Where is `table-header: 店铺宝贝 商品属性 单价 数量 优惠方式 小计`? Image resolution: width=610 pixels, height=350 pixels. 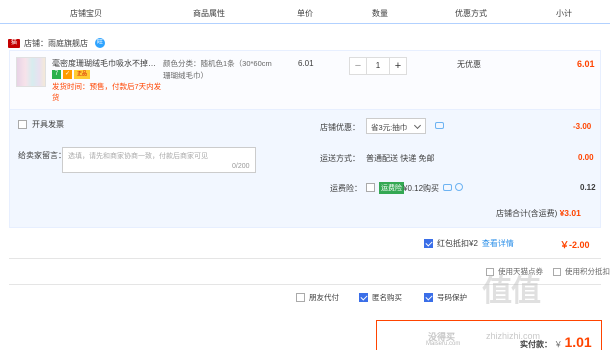
table-header: 店铺宝贝 商品属性 单价 数量 优惠方式 小计 is located at coordinates (305, 12).